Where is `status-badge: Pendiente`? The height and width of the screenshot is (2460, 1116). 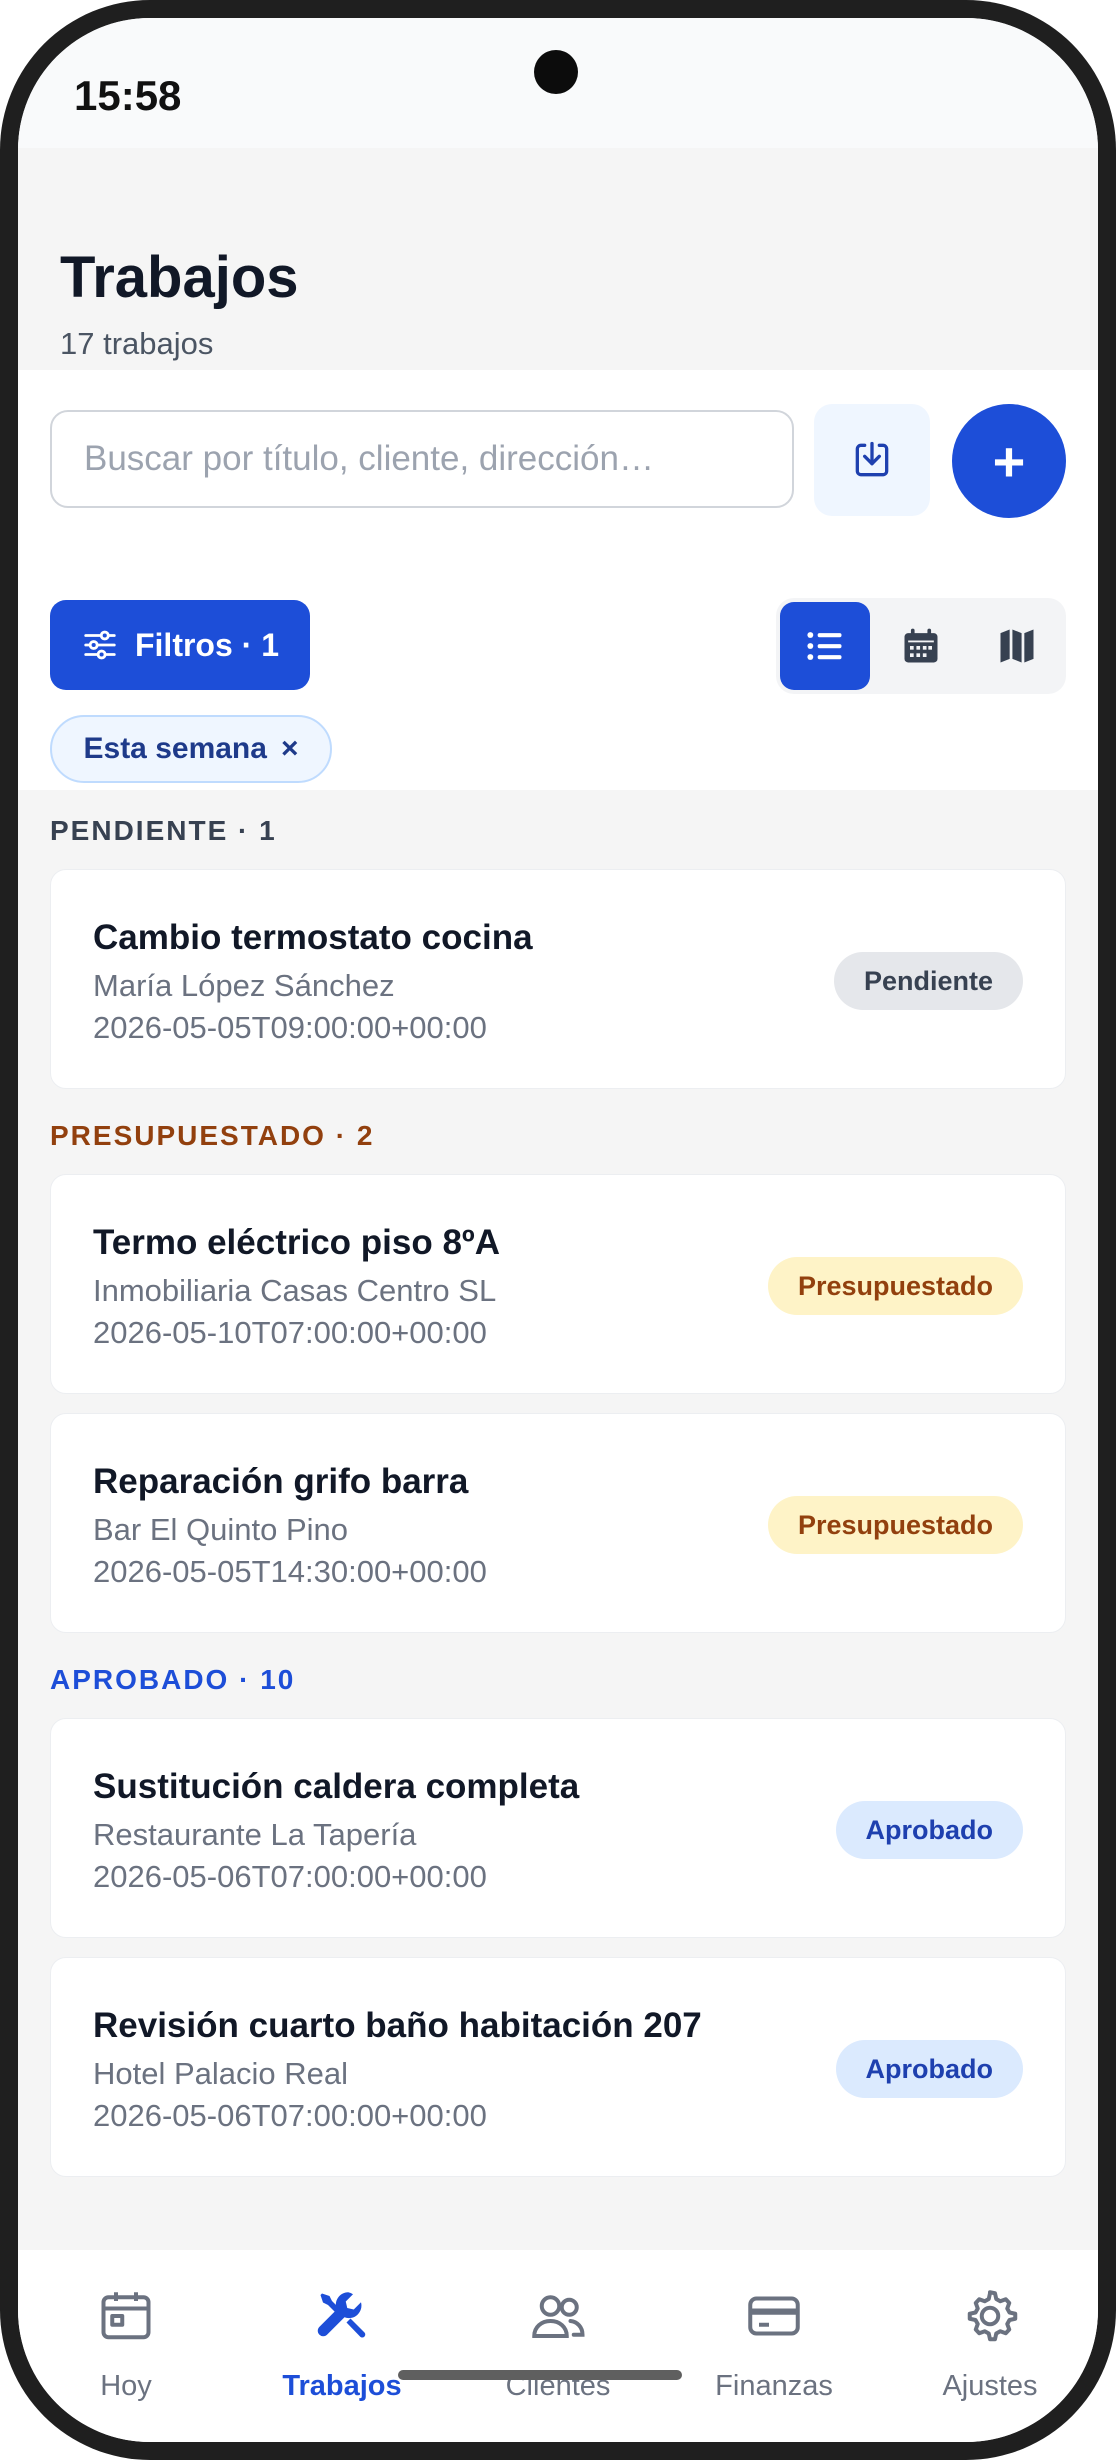
status-badge: Pendiente is located at coordinates (928, 981).